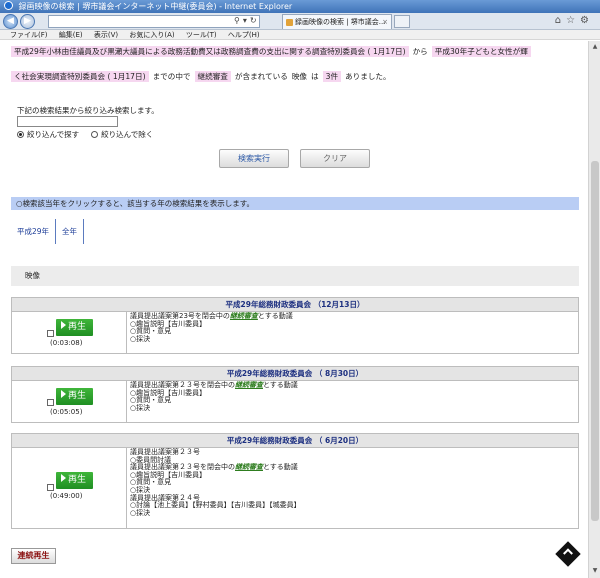 The height and width of the screenshot is (578, 600). Describe the element at coordinates (244, 35) in the screenshot. I see `menu-help: ヘルプ(H)` at that location.